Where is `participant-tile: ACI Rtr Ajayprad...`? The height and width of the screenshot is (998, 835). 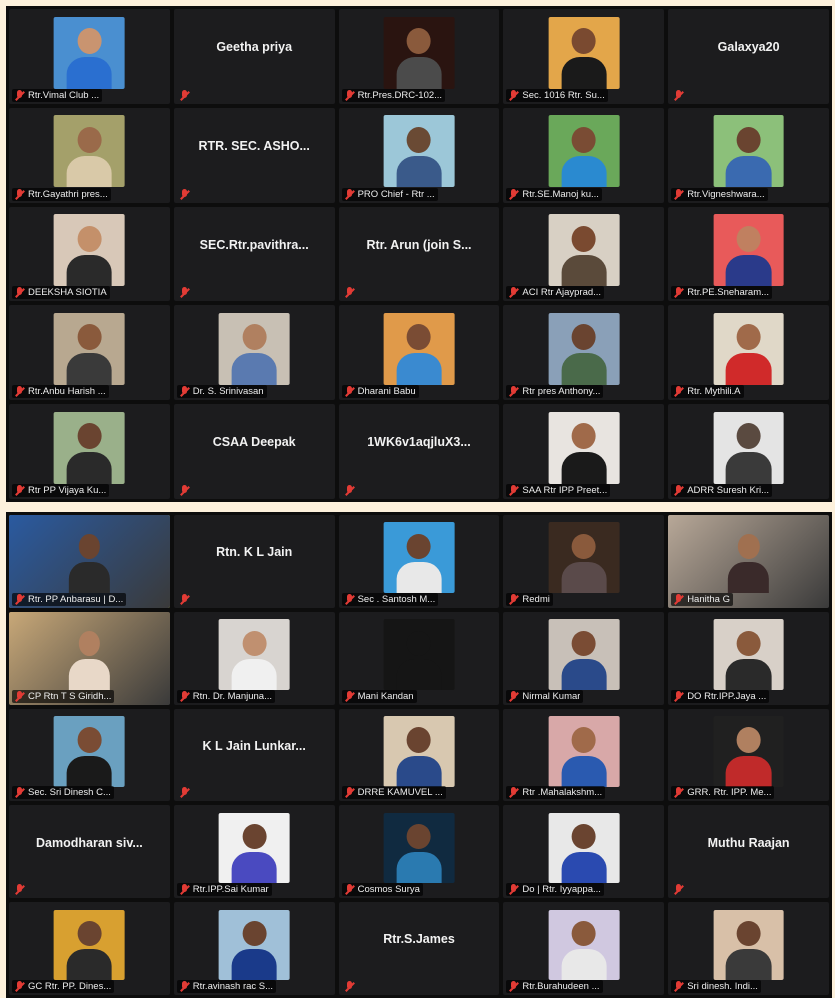
participant-tile: ACI Rtr Ajayprad... is located at coordinates (584, 254).